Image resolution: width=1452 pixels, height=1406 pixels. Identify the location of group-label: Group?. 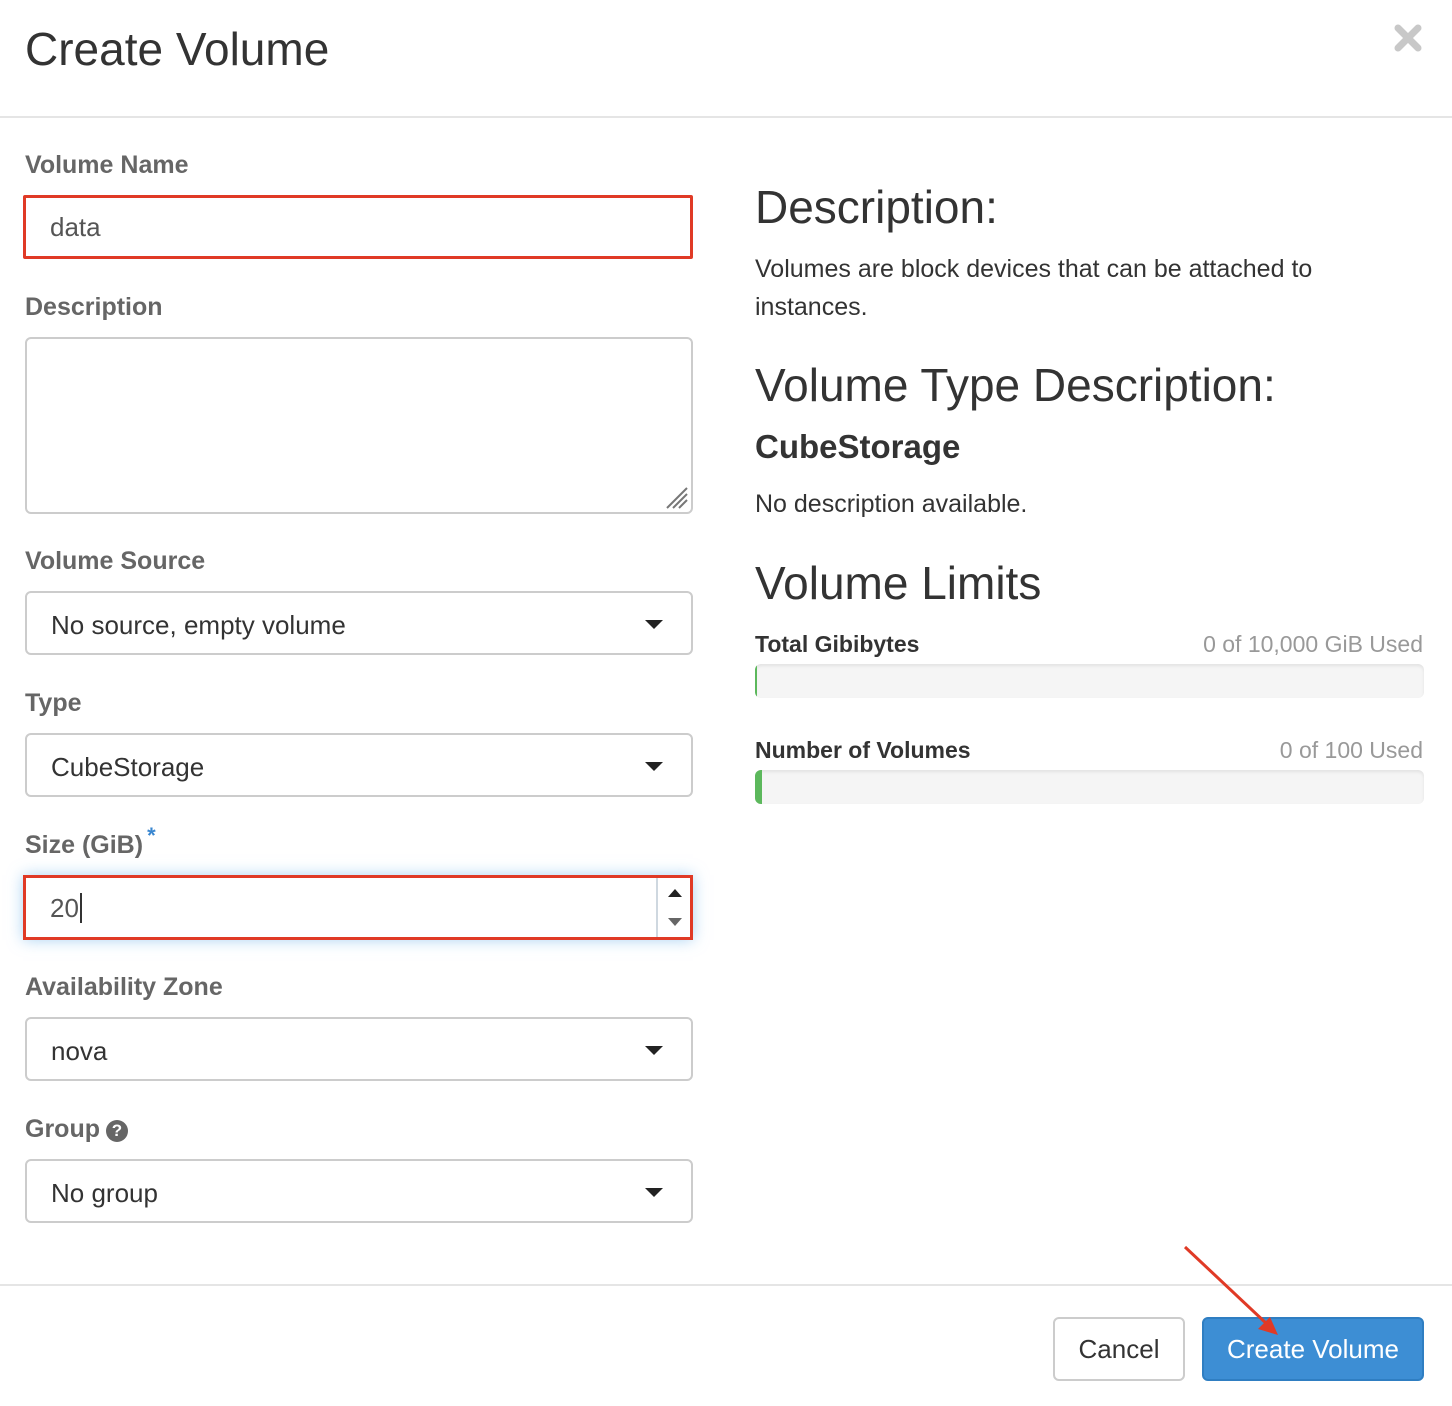
(76, 1129).